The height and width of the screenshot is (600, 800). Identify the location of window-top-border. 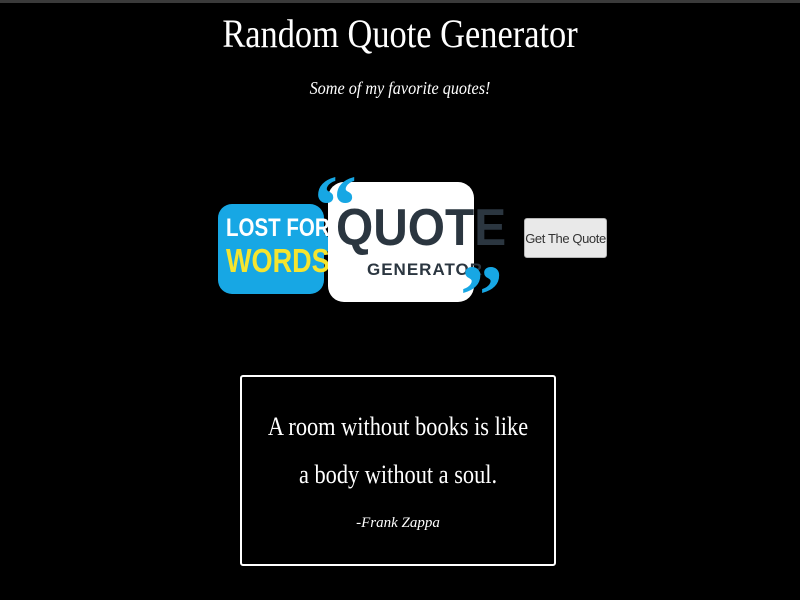
(400, 1).